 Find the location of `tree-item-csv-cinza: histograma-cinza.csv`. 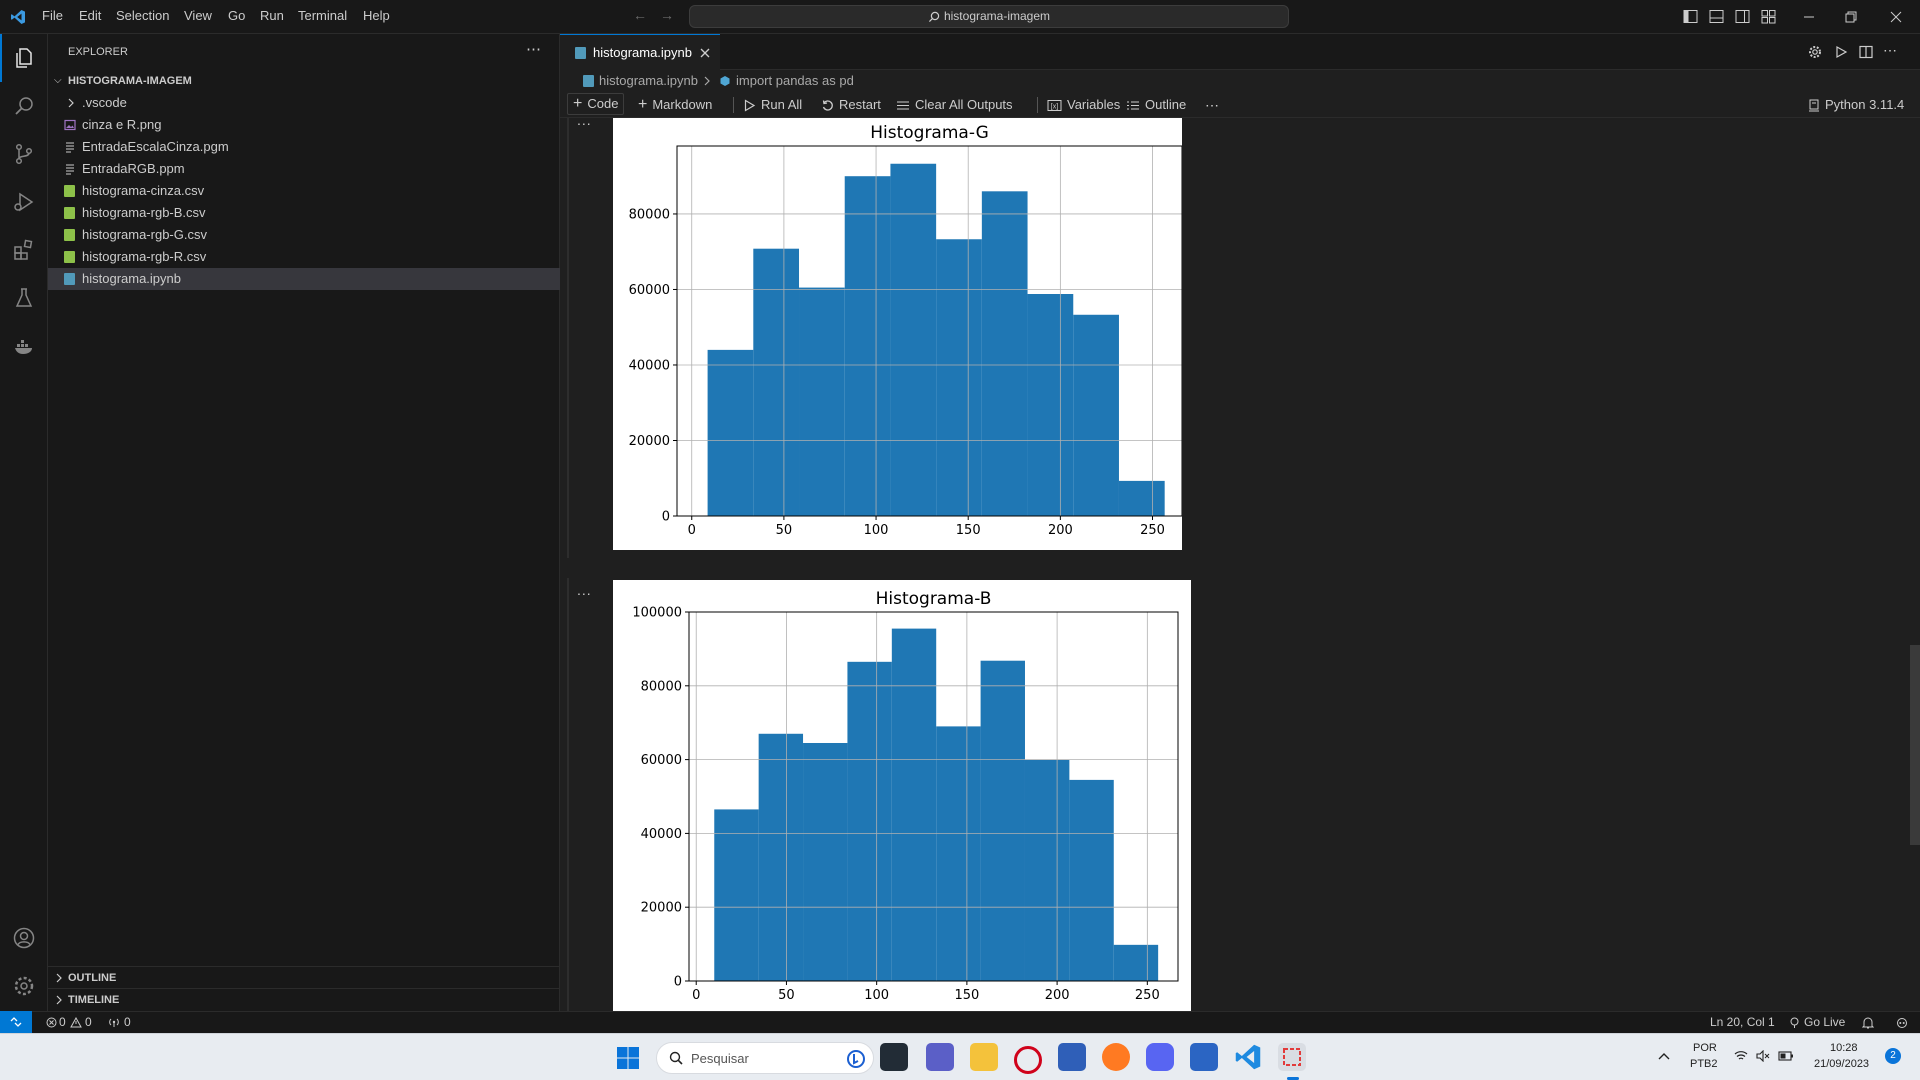

tree-item-csv-cinza: histograma-cinza.csv is located at coordinates (304, 191).